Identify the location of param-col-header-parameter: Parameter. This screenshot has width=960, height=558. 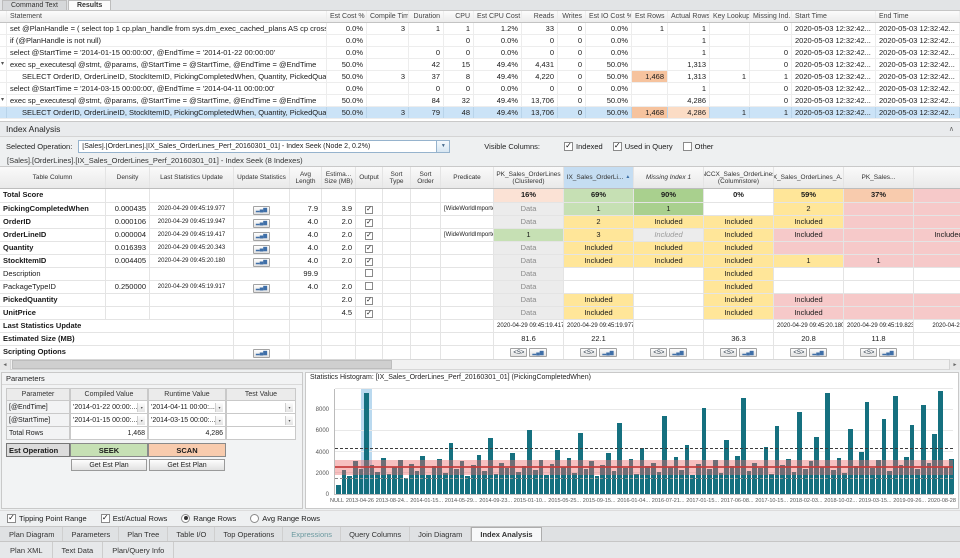
(38, 394).